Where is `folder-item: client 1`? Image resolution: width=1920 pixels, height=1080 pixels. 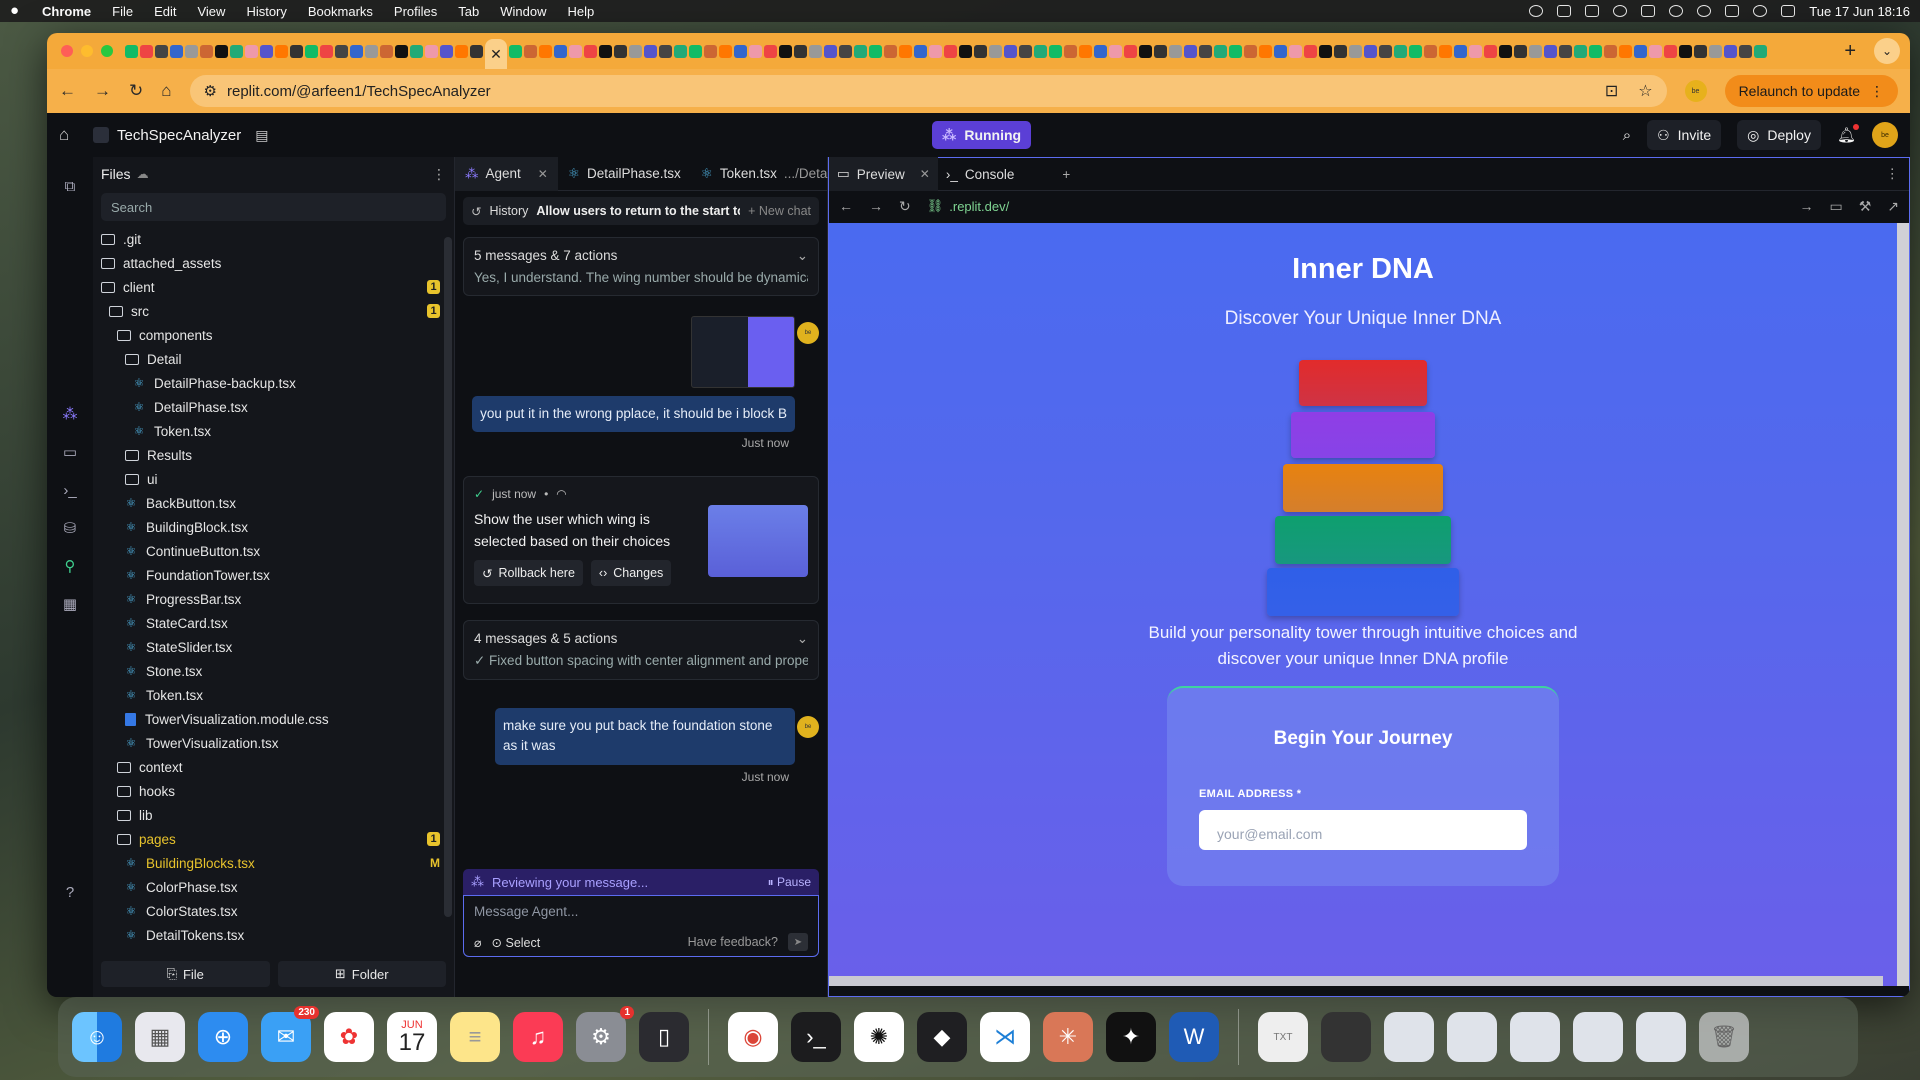
folder-item: client 1 is located at coordinates (273, 287).